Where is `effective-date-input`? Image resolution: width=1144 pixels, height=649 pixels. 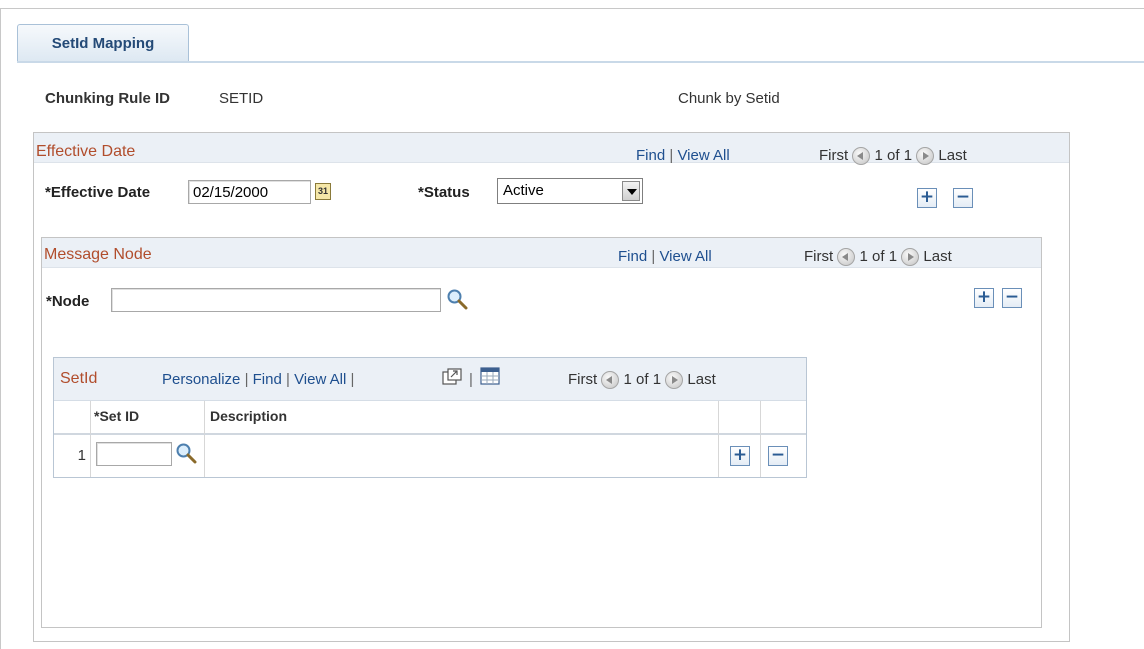 effective-date-input is located at coordinates (249, 192).